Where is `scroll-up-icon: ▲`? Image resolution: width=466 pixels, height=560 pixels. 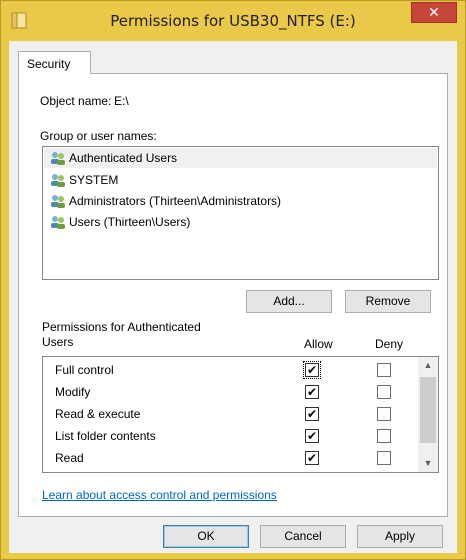 scroll-up-icon: ▲ is located at coordinates (428, 365).